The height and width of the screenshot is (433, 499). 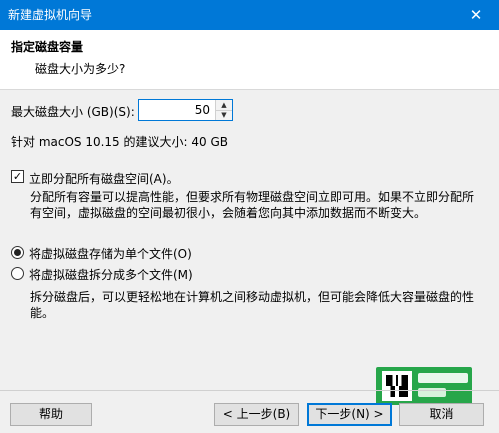 I want to click on page-subtitle: 磁盘大小为多少?, so click(x=80, y=69).